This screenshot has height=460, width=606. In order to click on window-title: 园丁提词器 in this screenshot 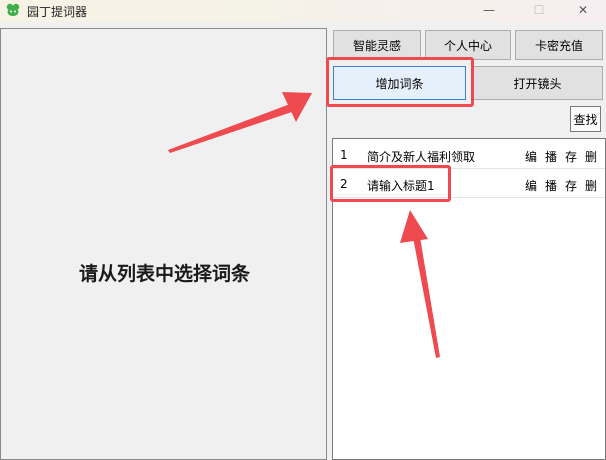, I will do `click(57, 12)`.